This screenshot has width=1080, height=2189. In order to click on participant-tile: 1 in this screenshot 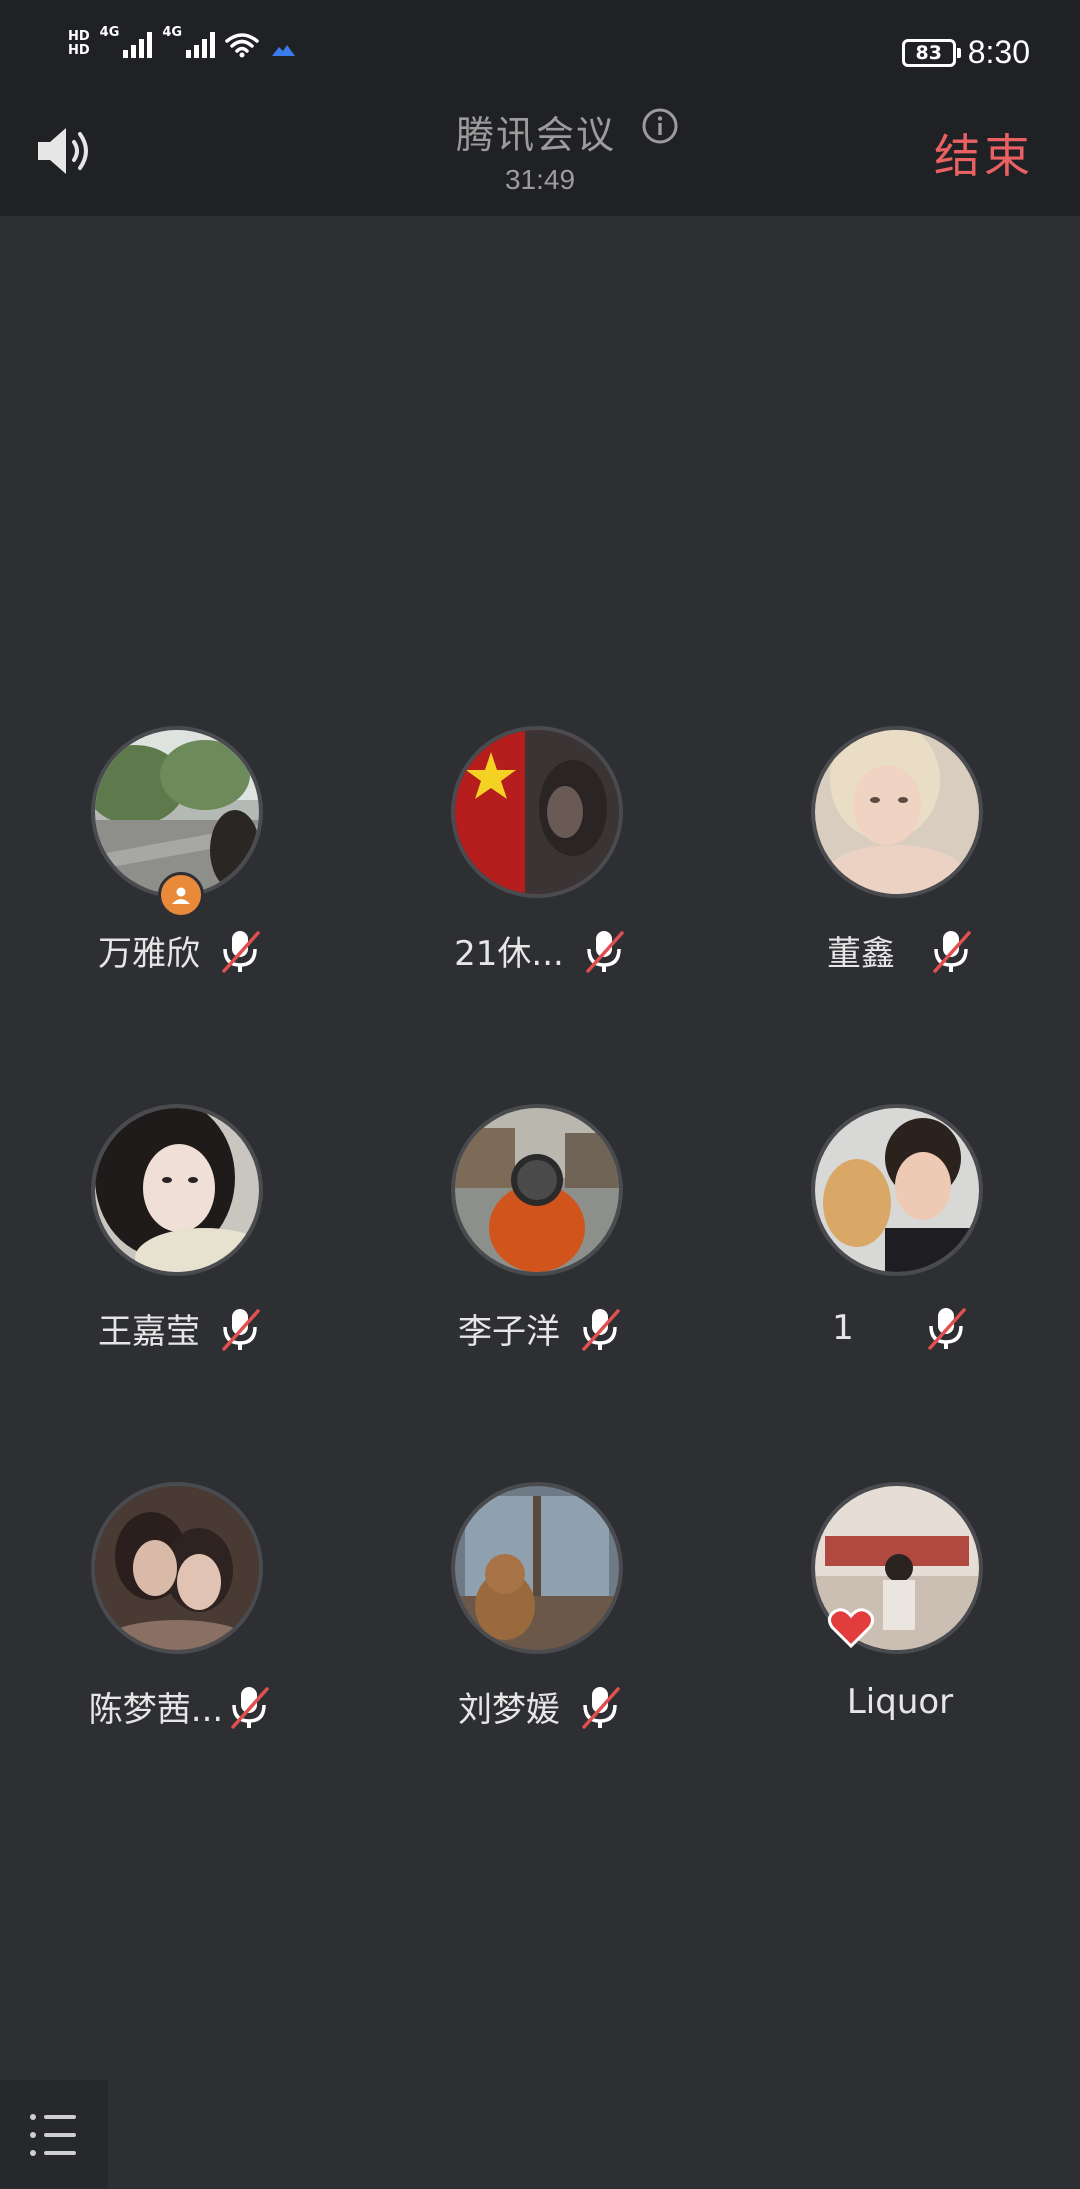, I will do `click(900, 1240)`.